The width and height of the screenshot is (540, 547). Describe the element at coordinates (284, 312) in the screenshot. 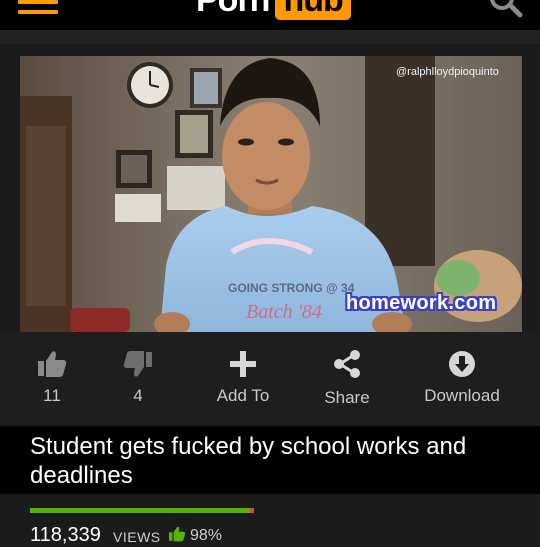

I see `svg-text: Batch '84` at that location.